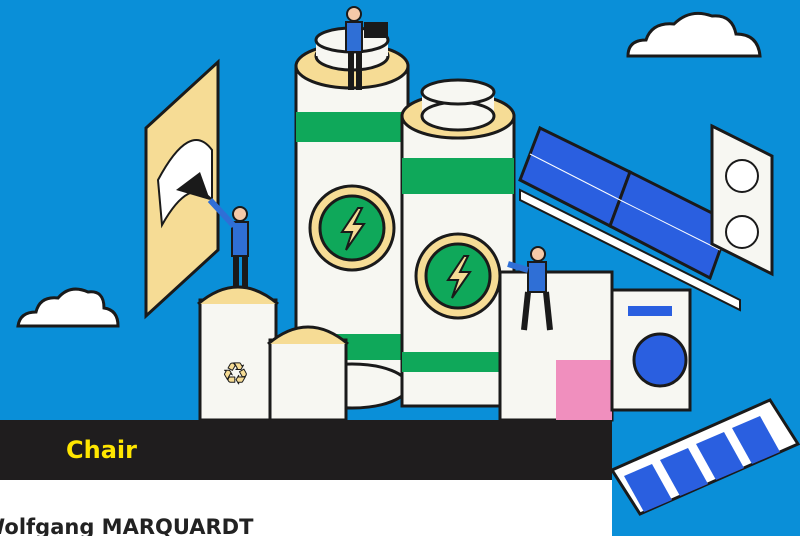 This screenshot has height=536, width=800. Describe the element at coordinates (742, 200) in the screenshot. I see `power-outlet-icon` at that location.